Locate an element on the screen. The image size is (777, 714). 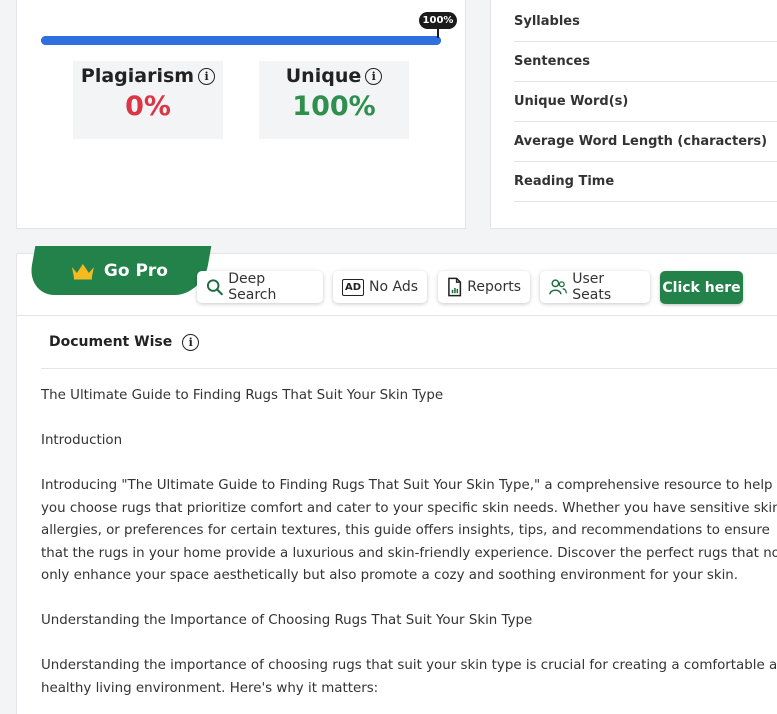
no-ads-button: AD No Ads is located at coordinates (380, 287).